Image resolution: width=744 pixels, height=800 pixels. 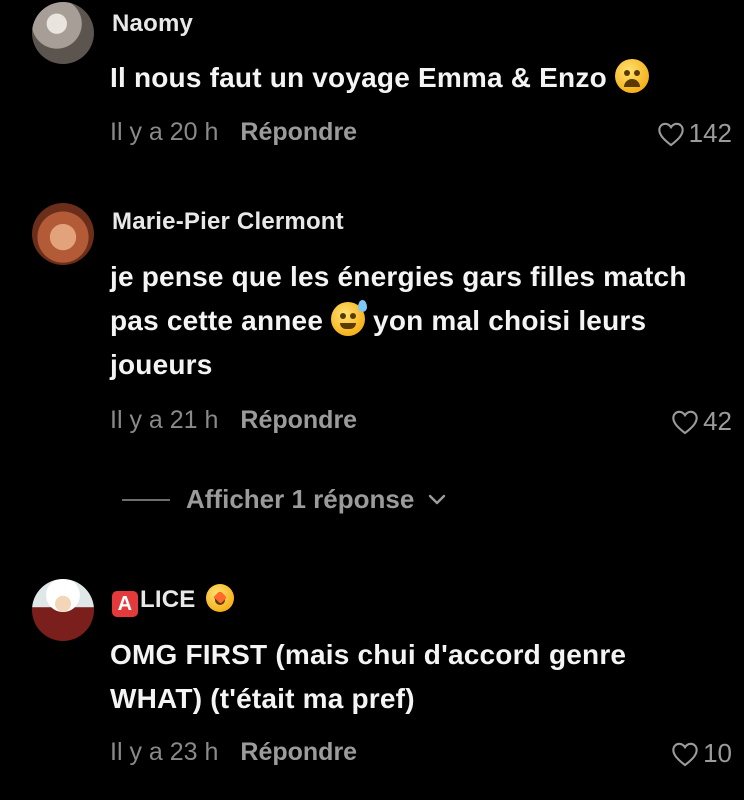 I want to click on like-count: 42, so click(x=717, y=421).